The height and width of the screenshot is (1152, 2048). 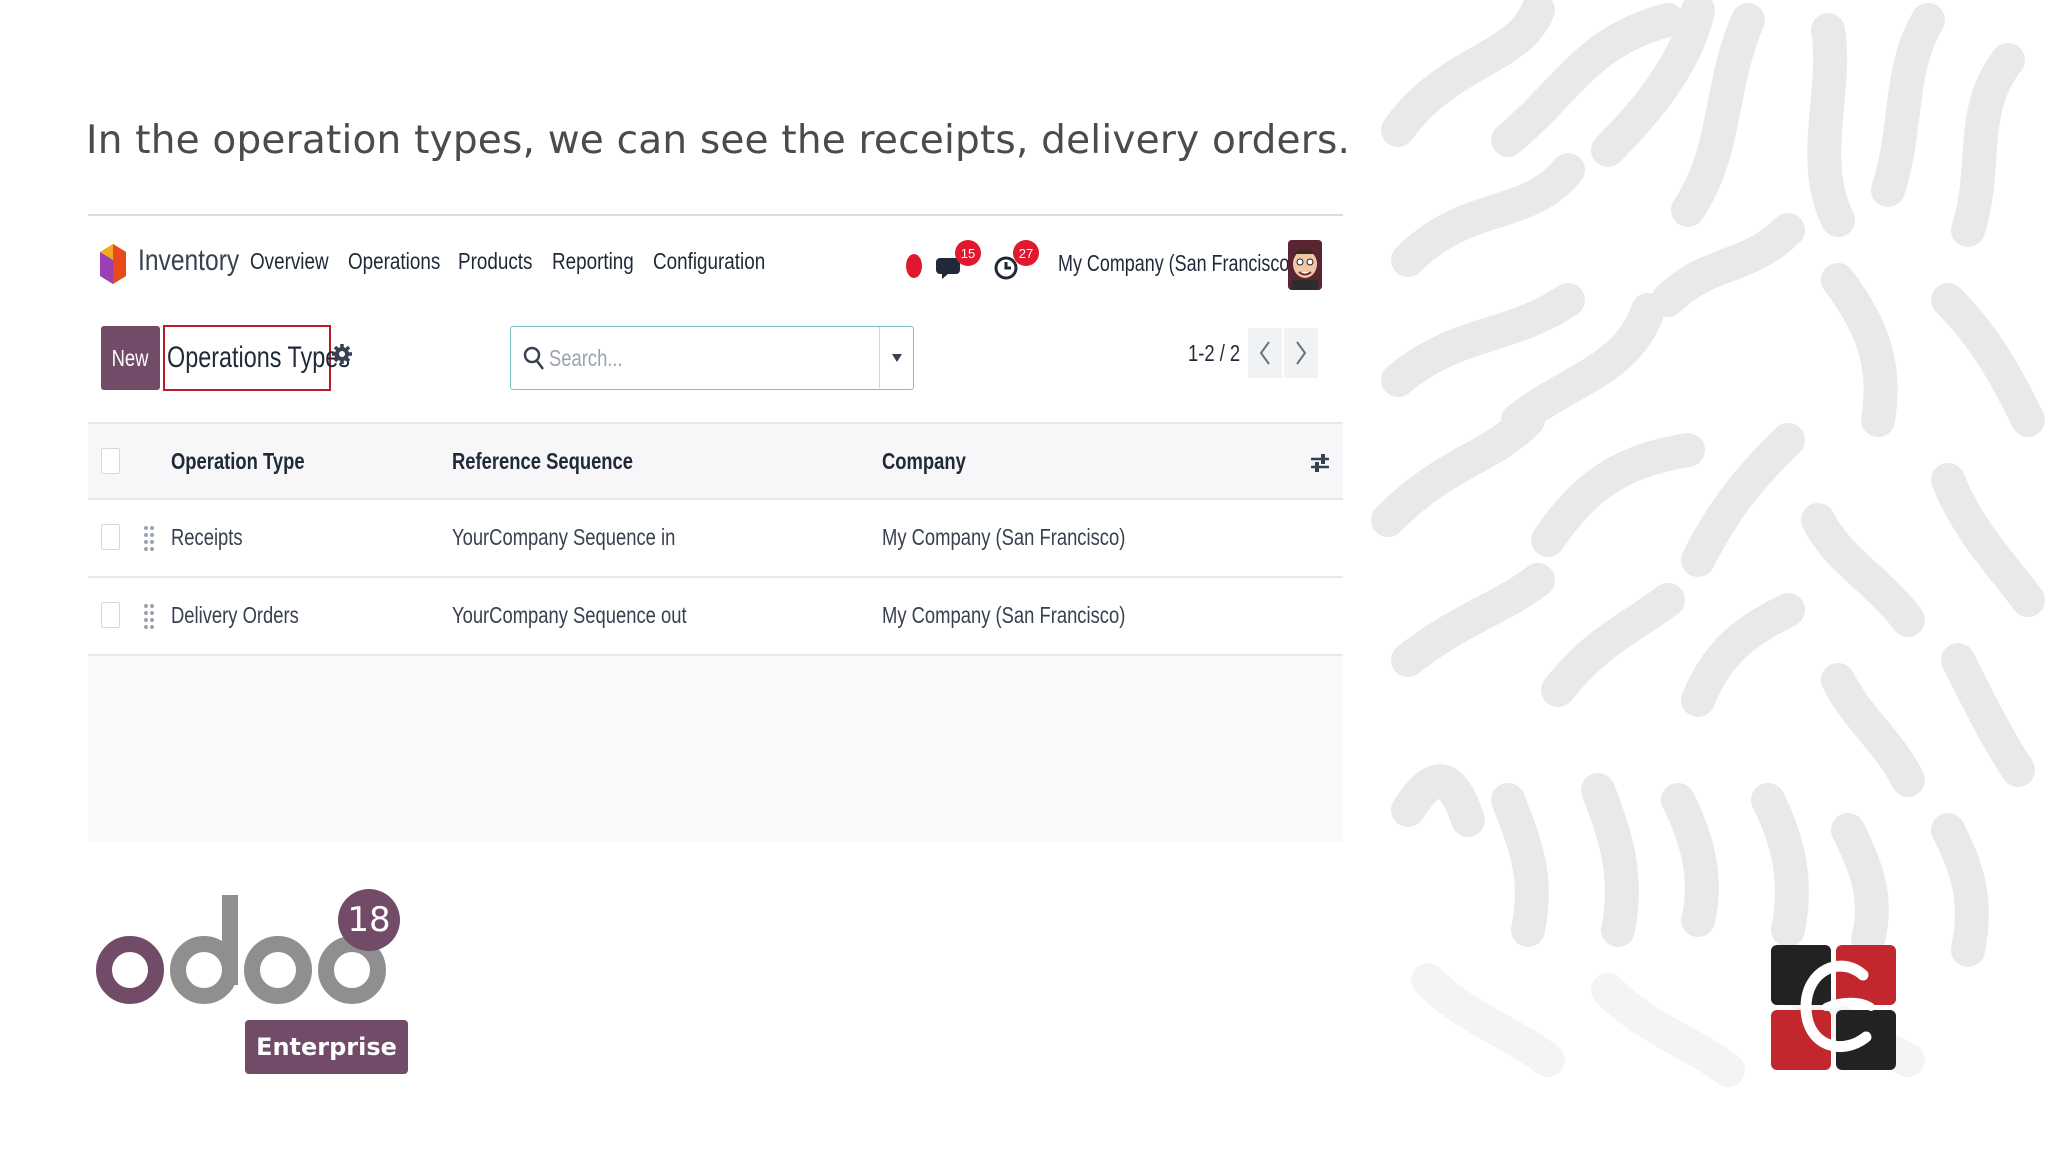 I want to click on cell-operation-type: Receipts, so click(x=207, y=537).